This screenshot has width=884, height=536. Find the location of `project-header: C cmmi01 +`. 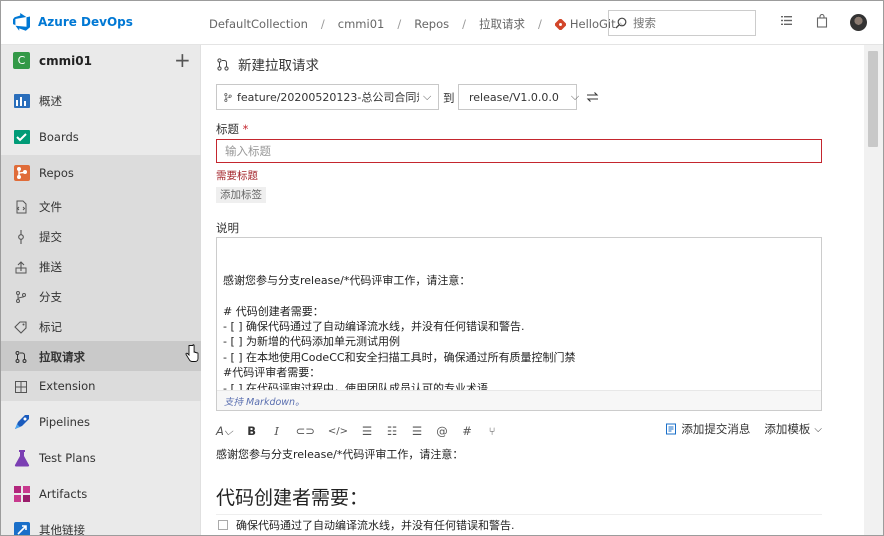

project-header: C cmmi01 + is located at coordinates (101, 62).